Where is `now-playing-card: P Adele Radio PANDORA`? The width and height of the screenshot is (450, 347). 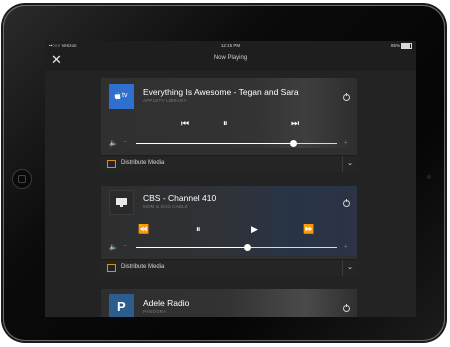 now-playing-card: P Adele Radio PANDORA is located at coordinates (229, 303).